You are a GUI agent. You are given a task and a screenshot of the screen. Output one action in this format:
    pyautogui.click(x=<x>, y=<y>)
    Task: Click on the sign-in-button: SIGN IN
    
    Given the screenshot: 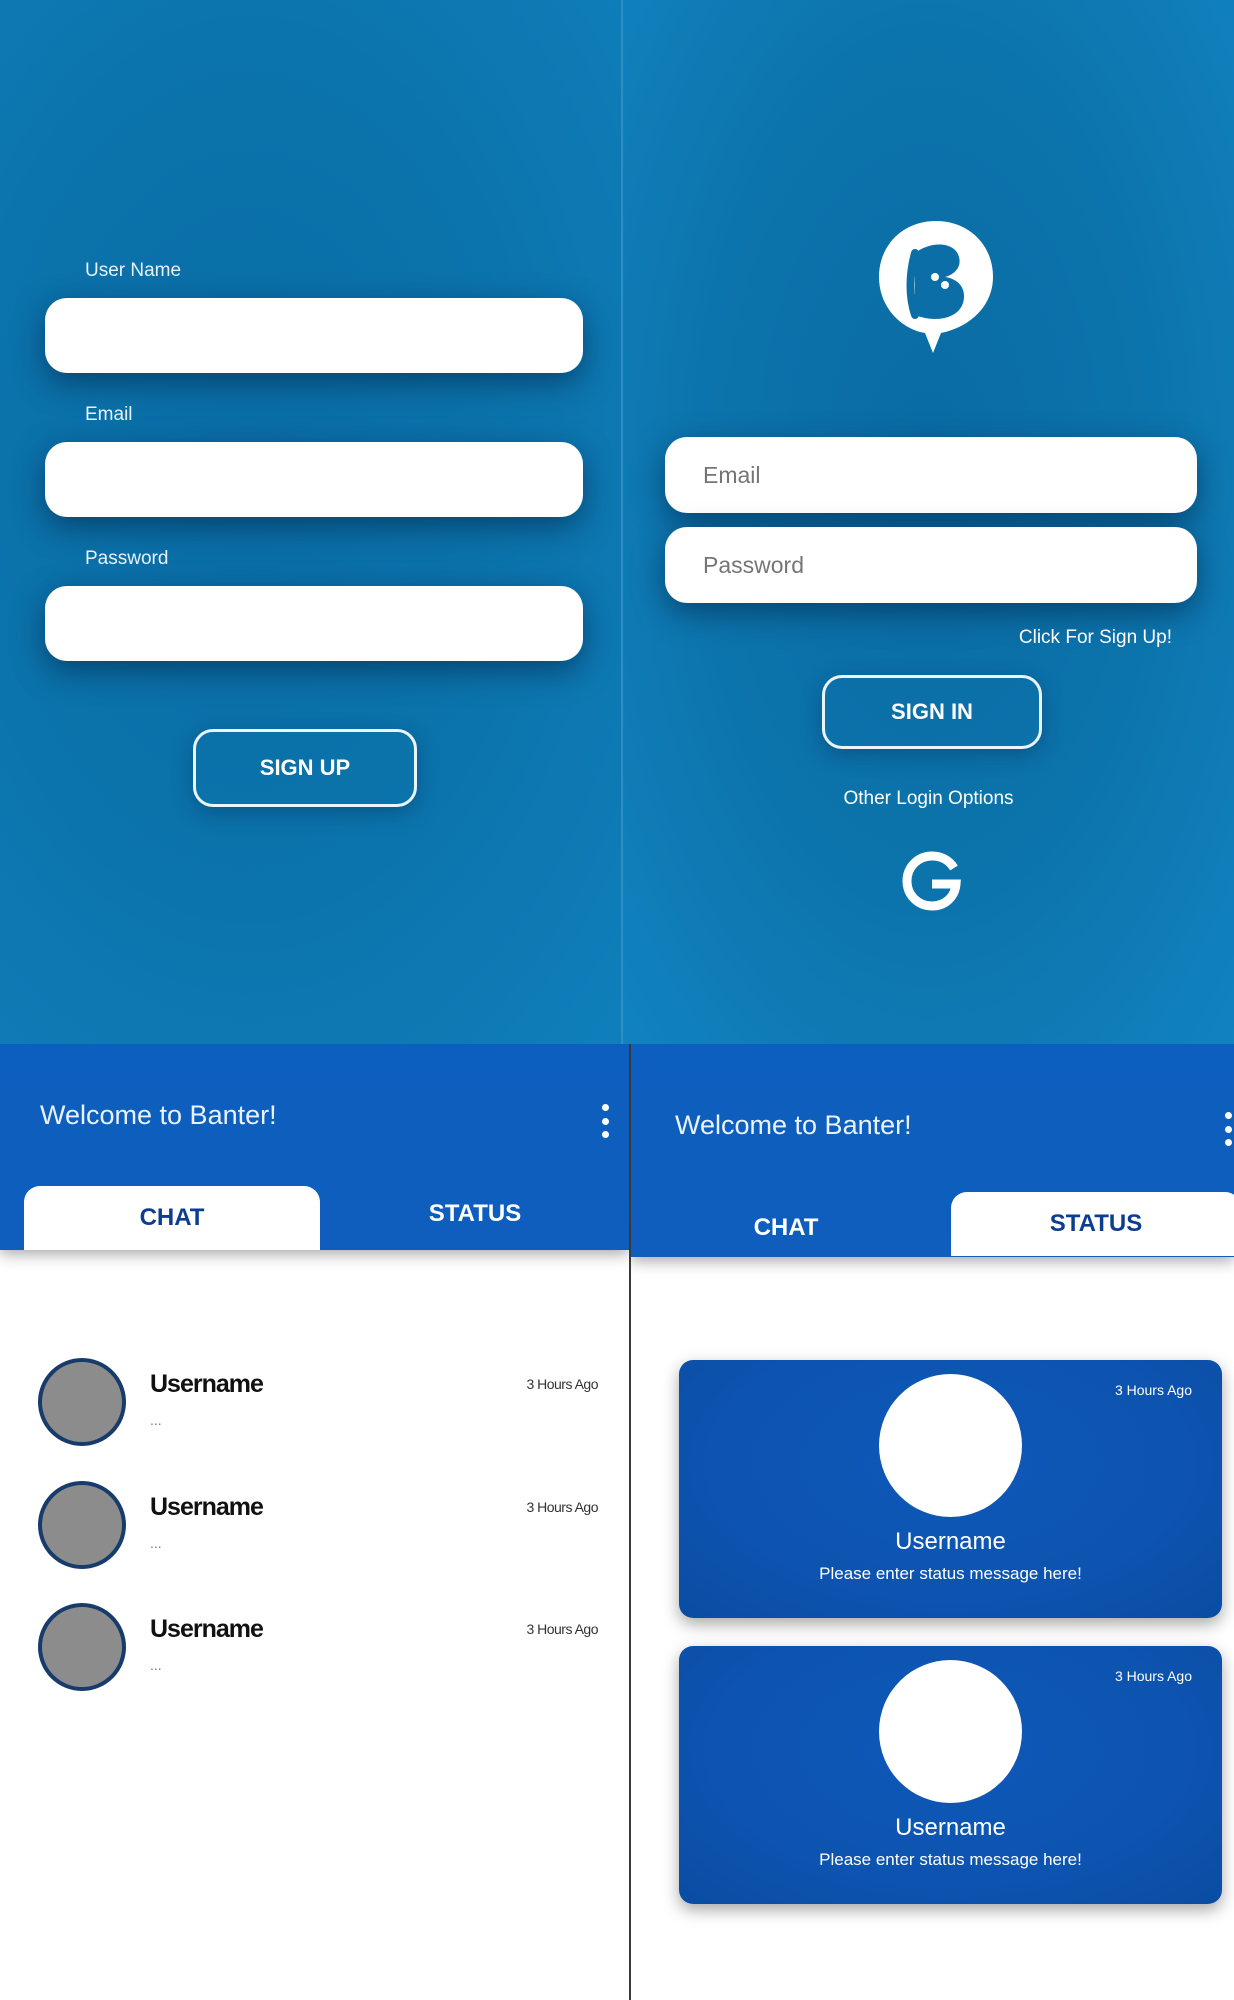 What is the action you would take?
    pyautogui.click(x=932, y=712)
    